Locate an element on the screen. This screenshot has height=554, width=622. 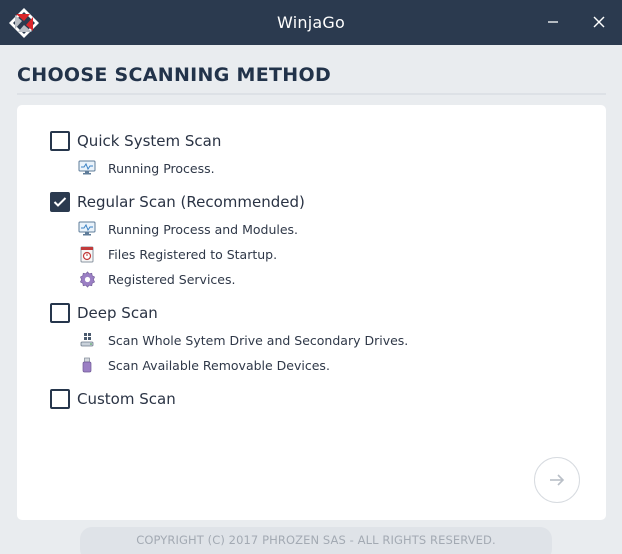
startup-icon is located at coordinates (87, 254).